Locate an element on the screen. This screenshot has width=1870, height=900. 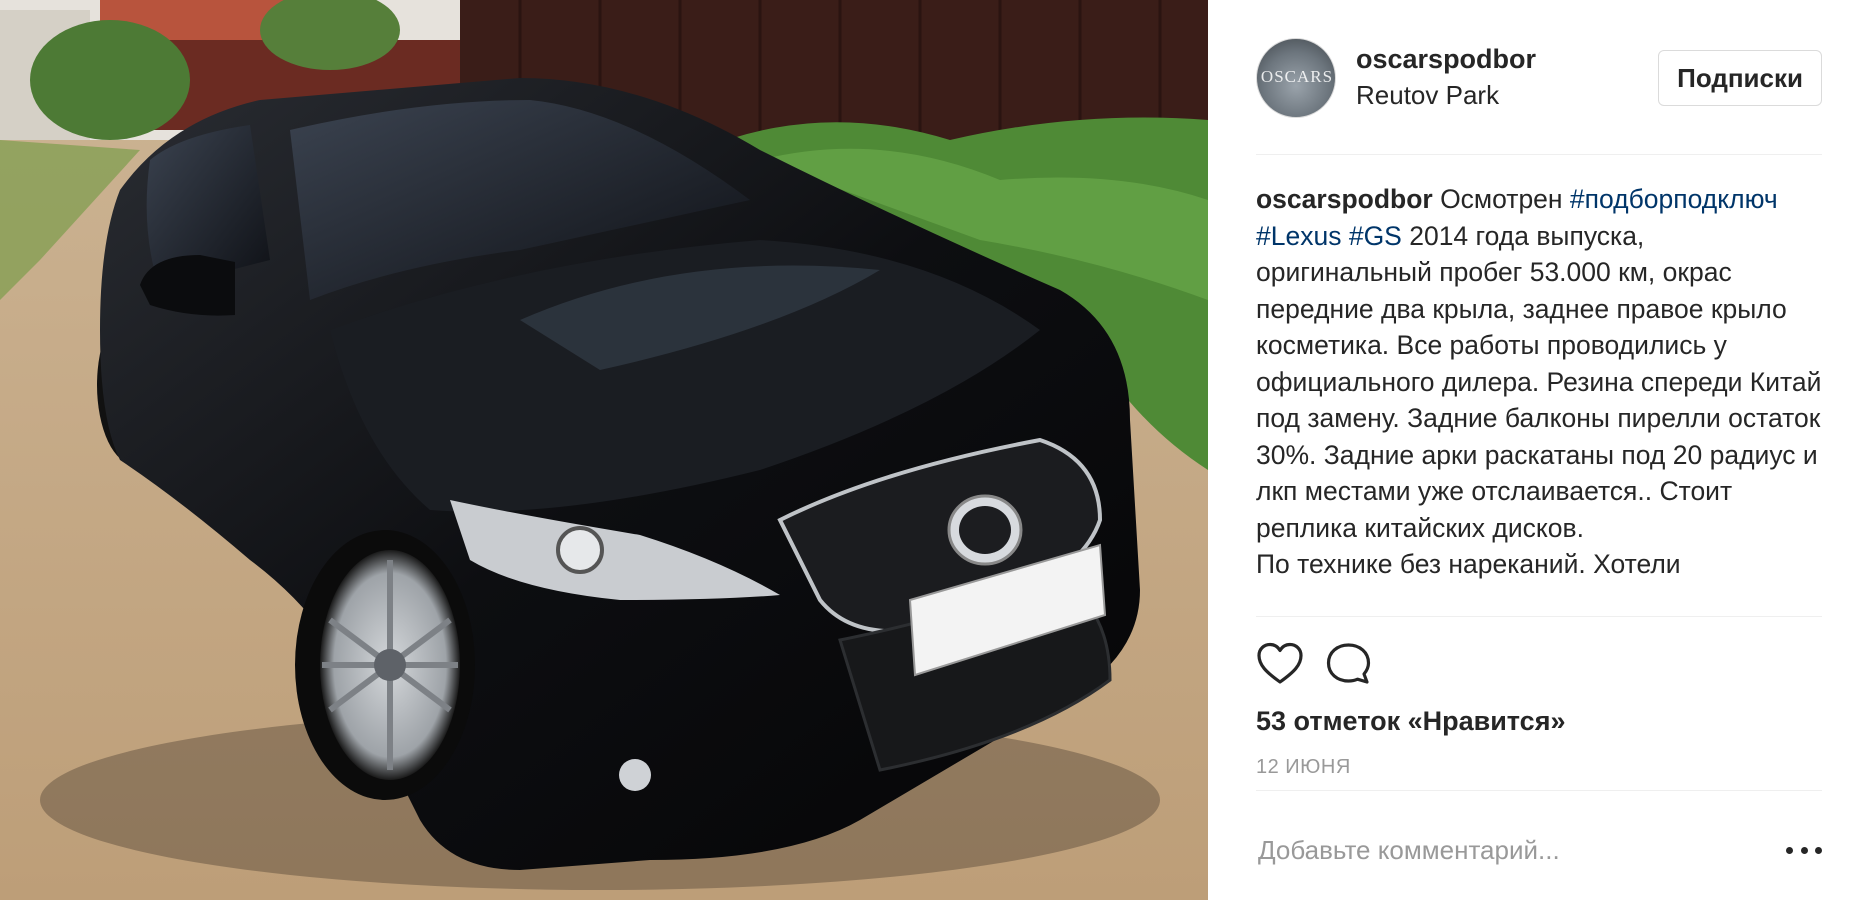
comment-divider is located at coordinates (1539, 790).